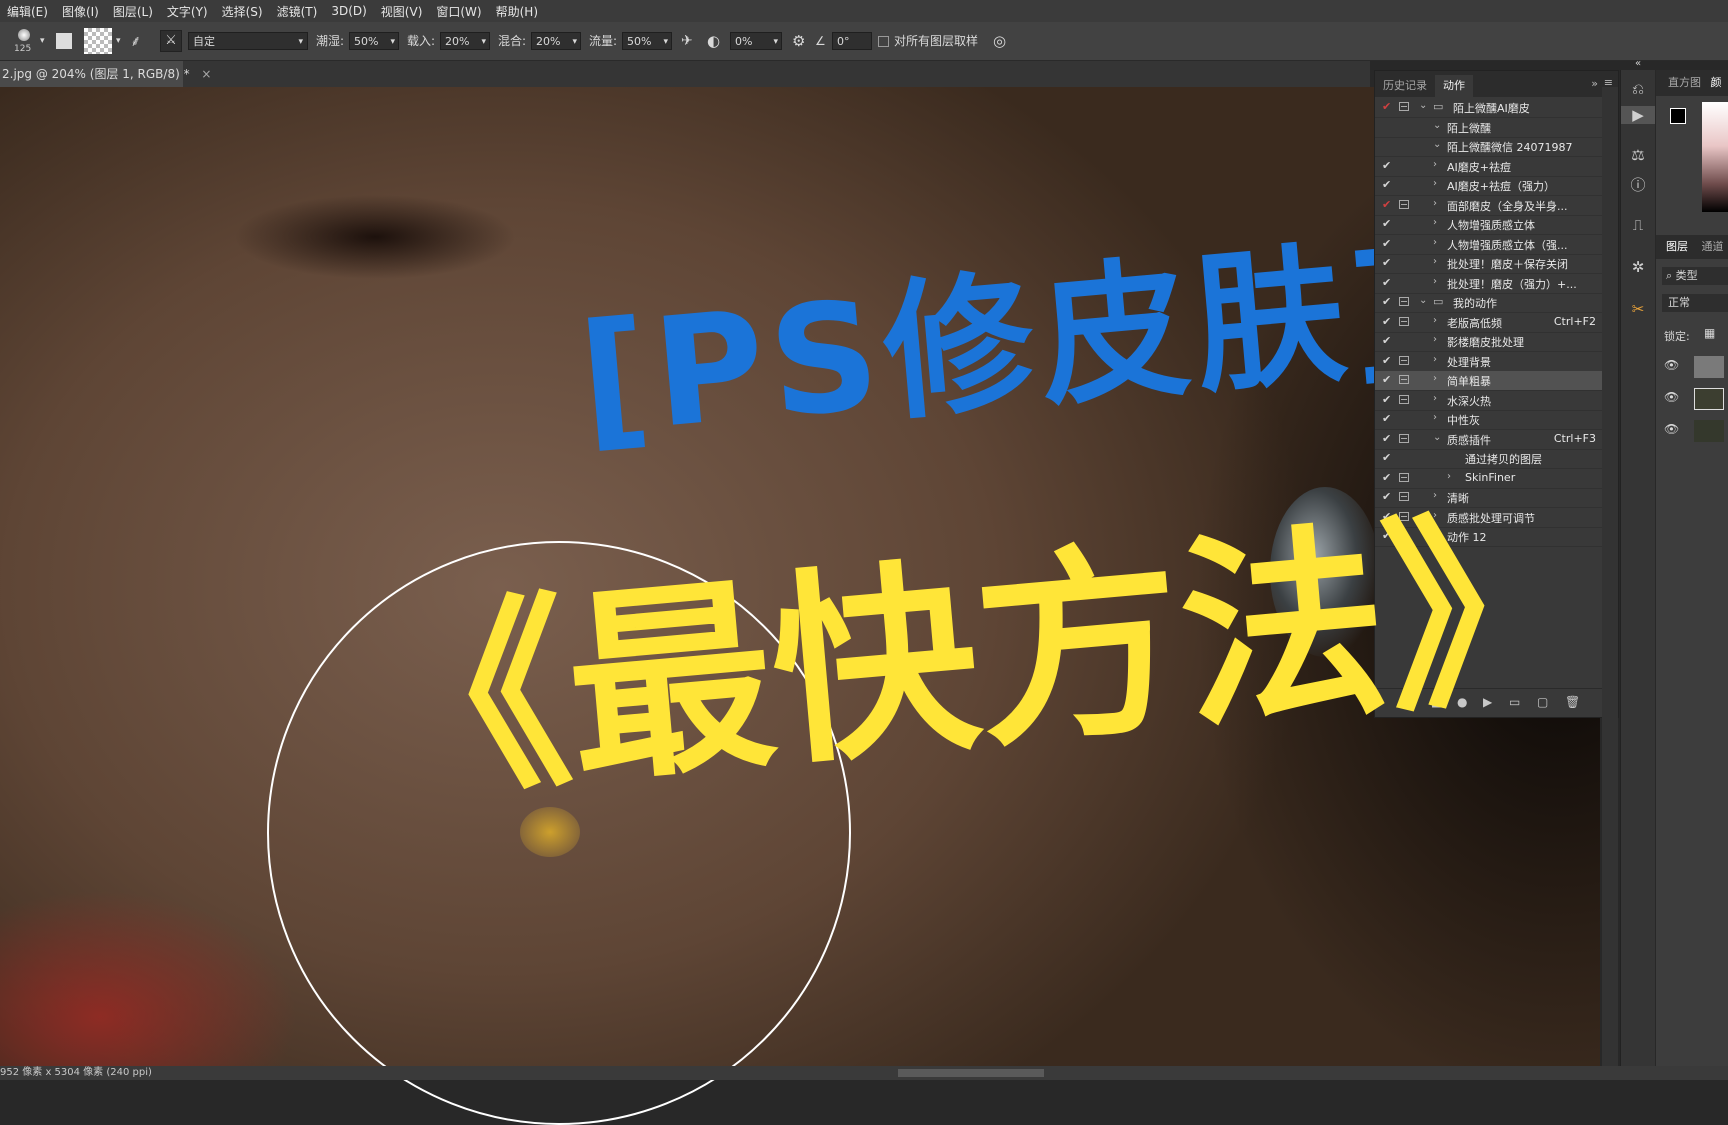  What do you see at coordinates (206, 74) in the screenshot?
I see `close-icon: ×` at bounding box center [206, 74].